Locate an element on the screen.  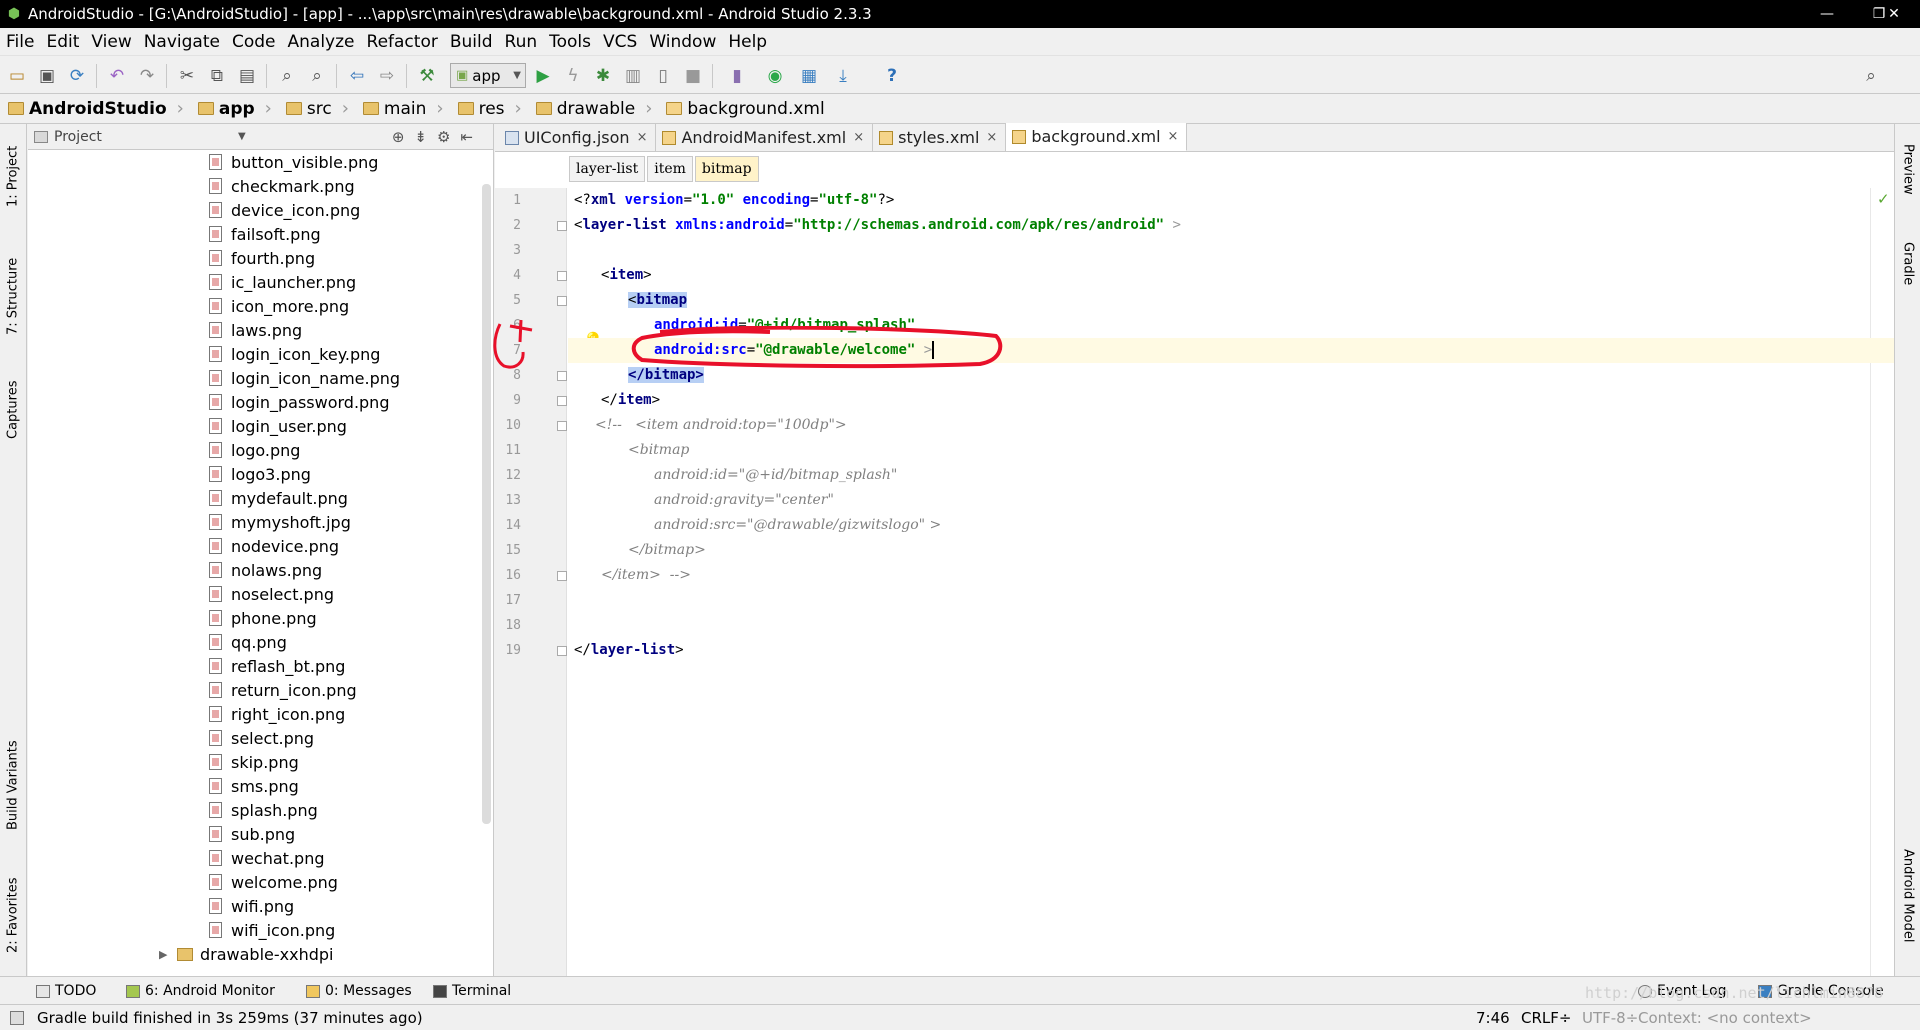
redo-icon: ↷ is located at coordinates (147, 76).